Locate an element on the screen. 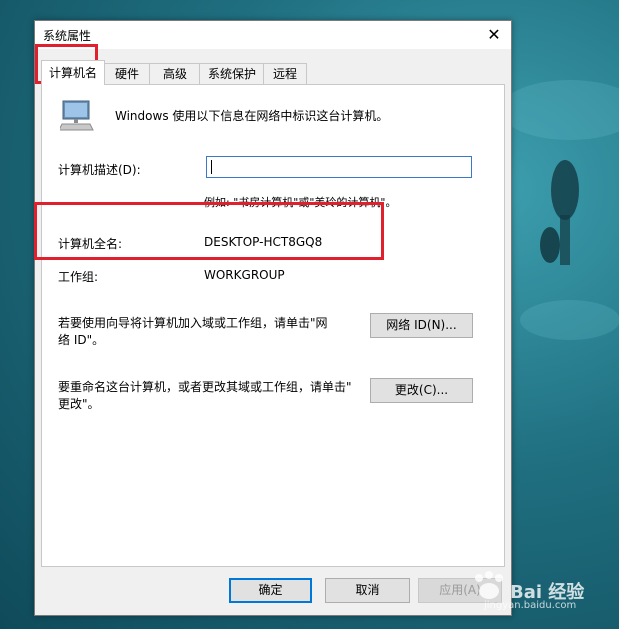 This screenshot has height=629, width=619. window-title: 系统属性 is located at coordinates (67, 36).